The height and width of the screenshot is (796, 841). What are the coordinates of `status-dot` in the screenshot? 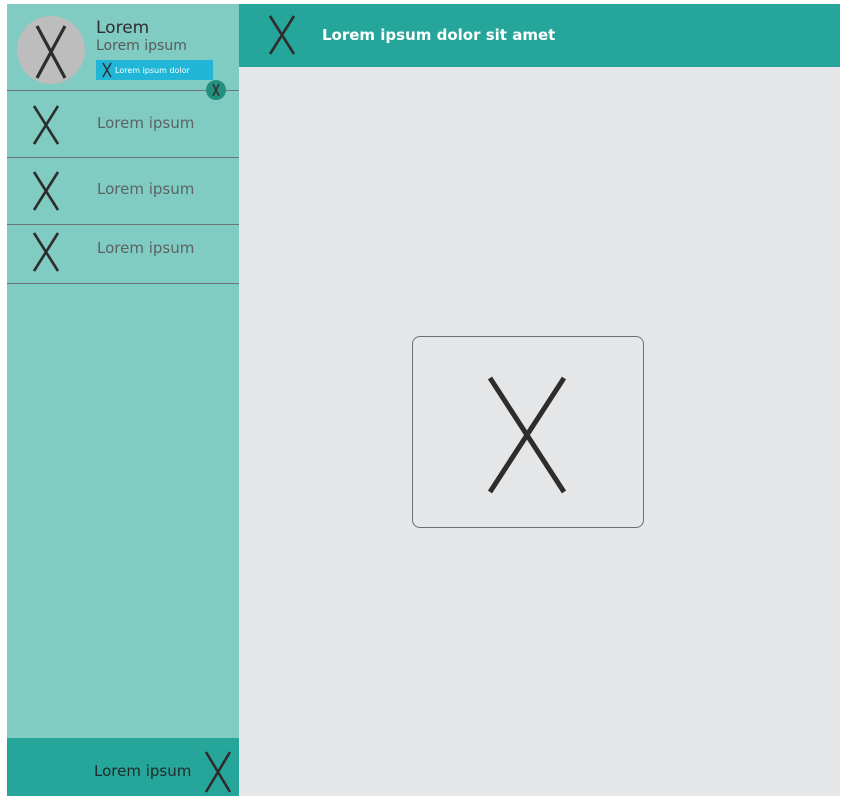 It's located at (216, 90).